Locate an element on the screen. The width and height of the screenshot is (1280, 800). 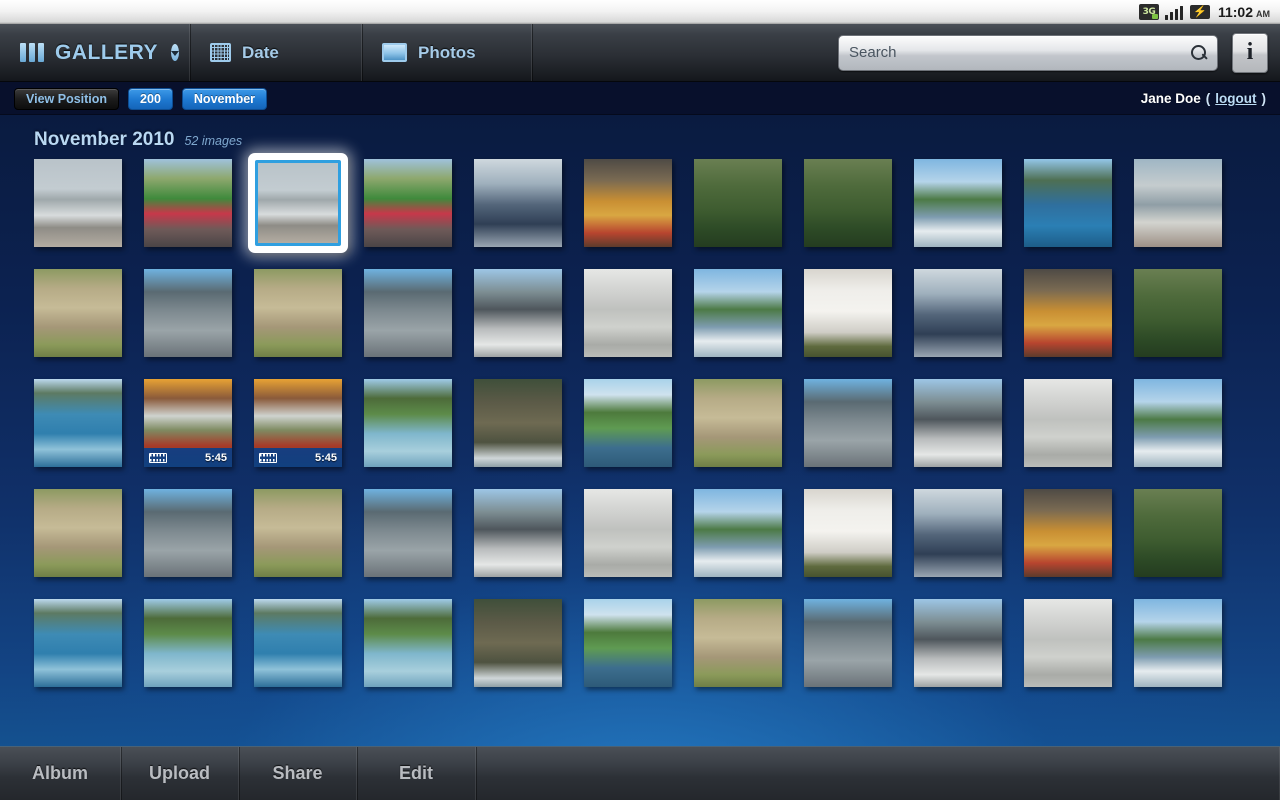
film-strip-icon is located at coordinates (158, 457).